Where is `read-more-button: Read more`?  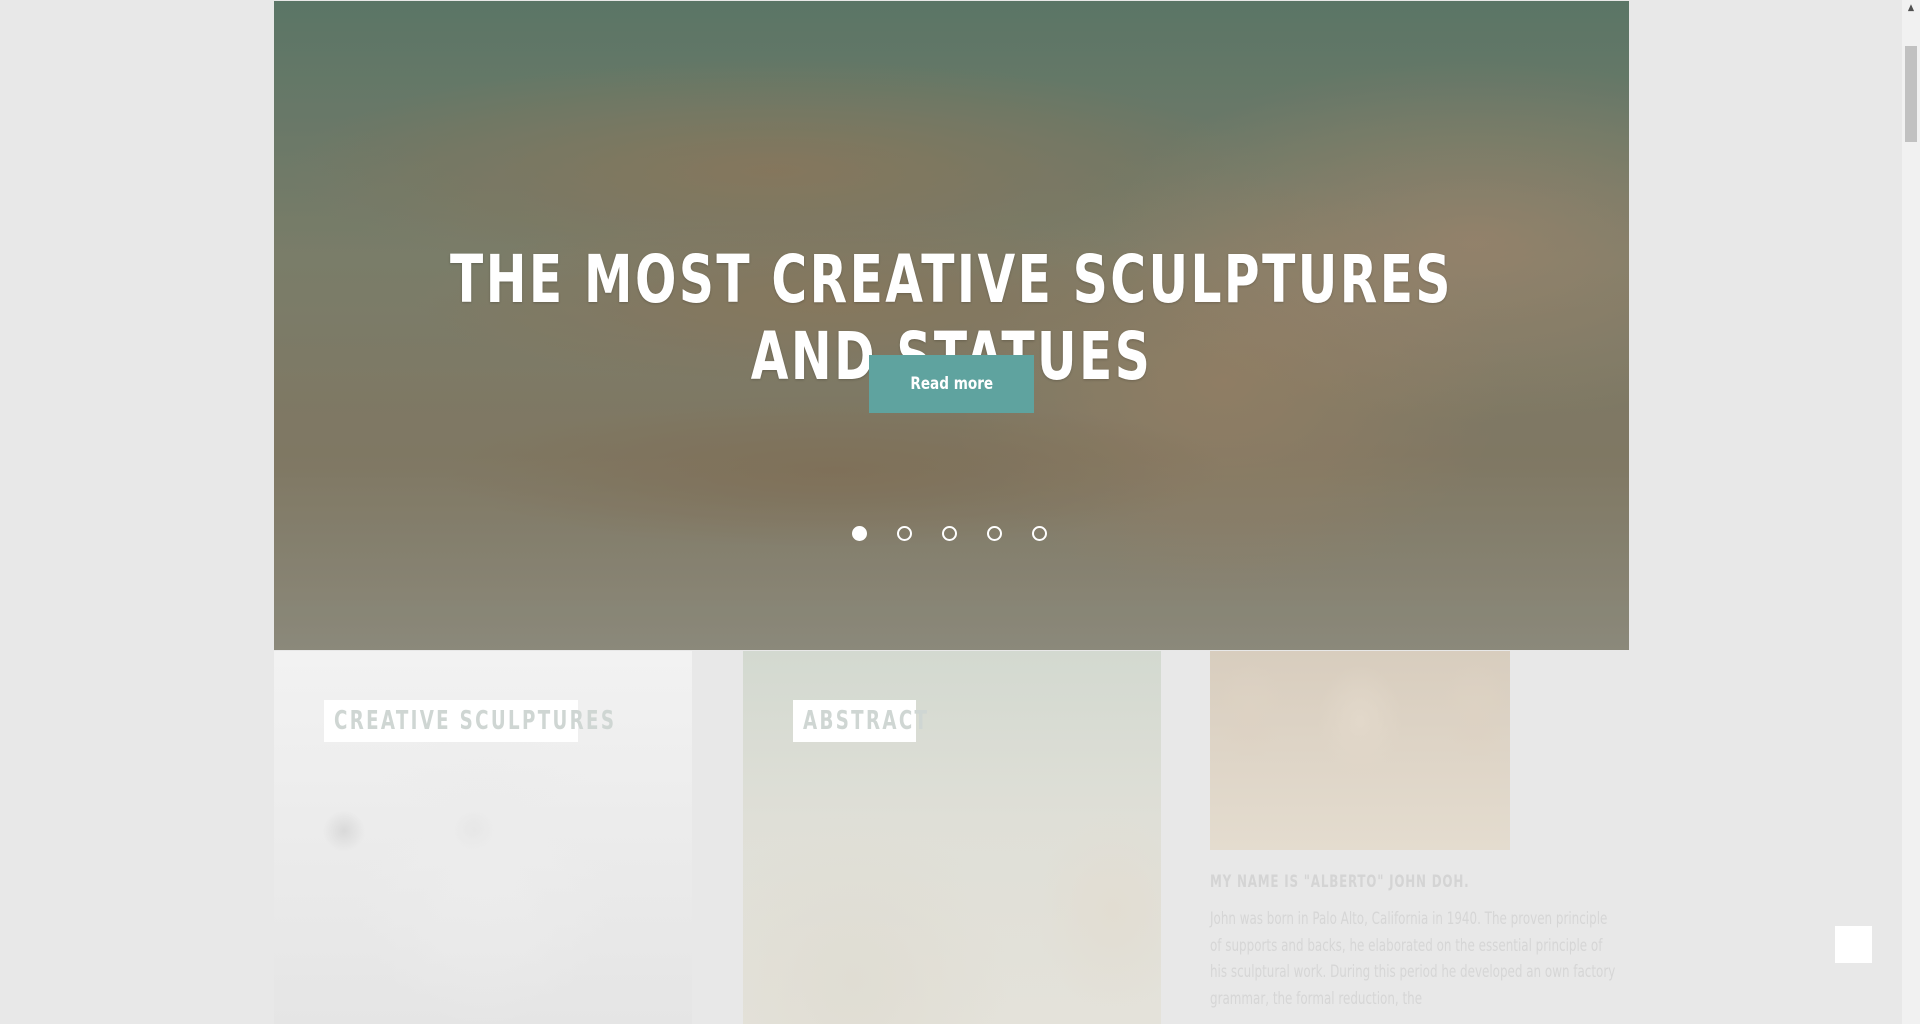
read-more-button: Read more is located at coordinates (951, 384).